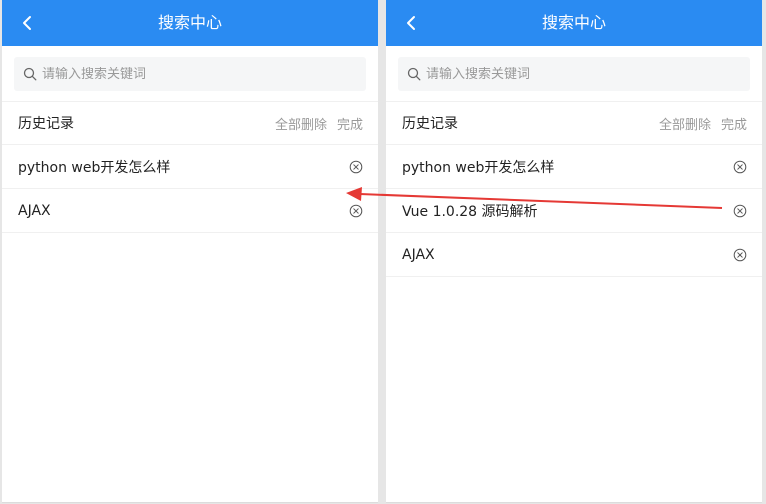 This screenshot has height=504, width=766. Describe the element at coordinates (574, 211) in the screenshot. I see `history-item: Vue 1.0.28 源码解析` at that location.